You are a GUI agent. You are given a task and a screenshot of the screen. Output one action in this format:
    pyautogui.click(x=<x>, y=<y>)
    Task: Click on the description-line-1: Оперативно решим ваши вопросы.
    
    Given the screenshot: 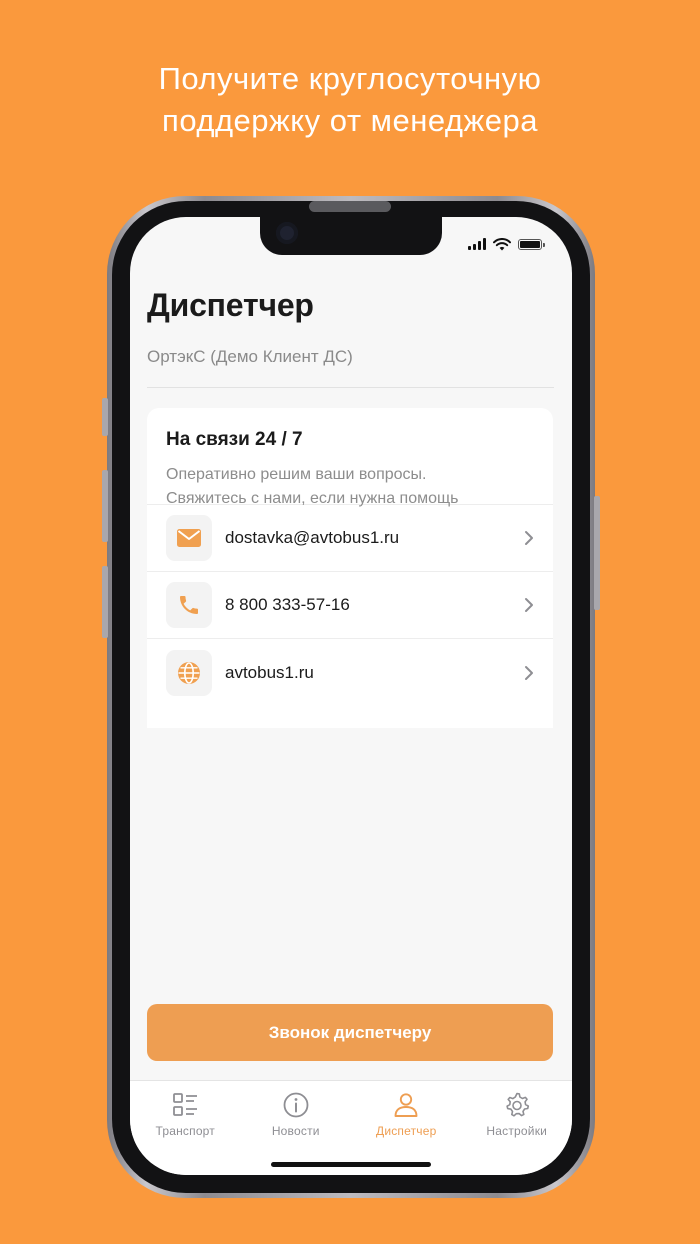 What is the action you would take?
    pyautogui.click(x=296, y=474)
    